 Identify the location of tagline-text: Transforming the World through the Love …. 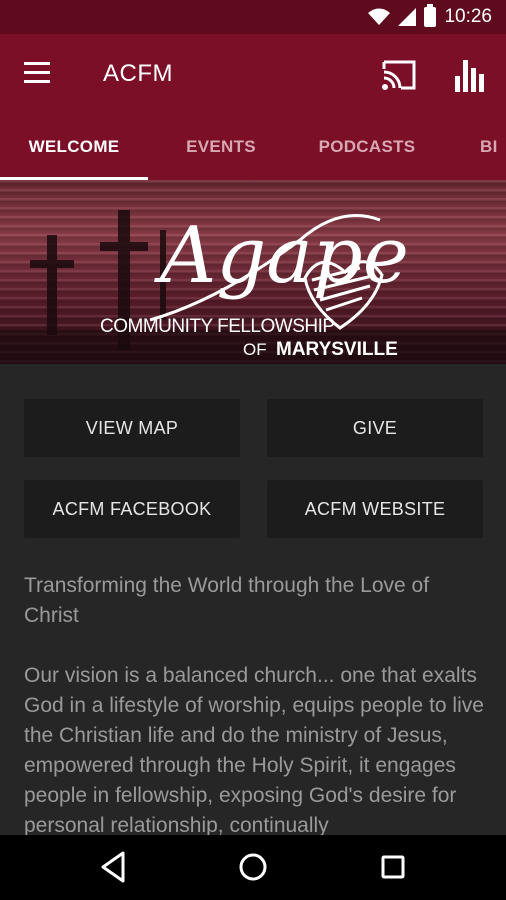
(227, 600).